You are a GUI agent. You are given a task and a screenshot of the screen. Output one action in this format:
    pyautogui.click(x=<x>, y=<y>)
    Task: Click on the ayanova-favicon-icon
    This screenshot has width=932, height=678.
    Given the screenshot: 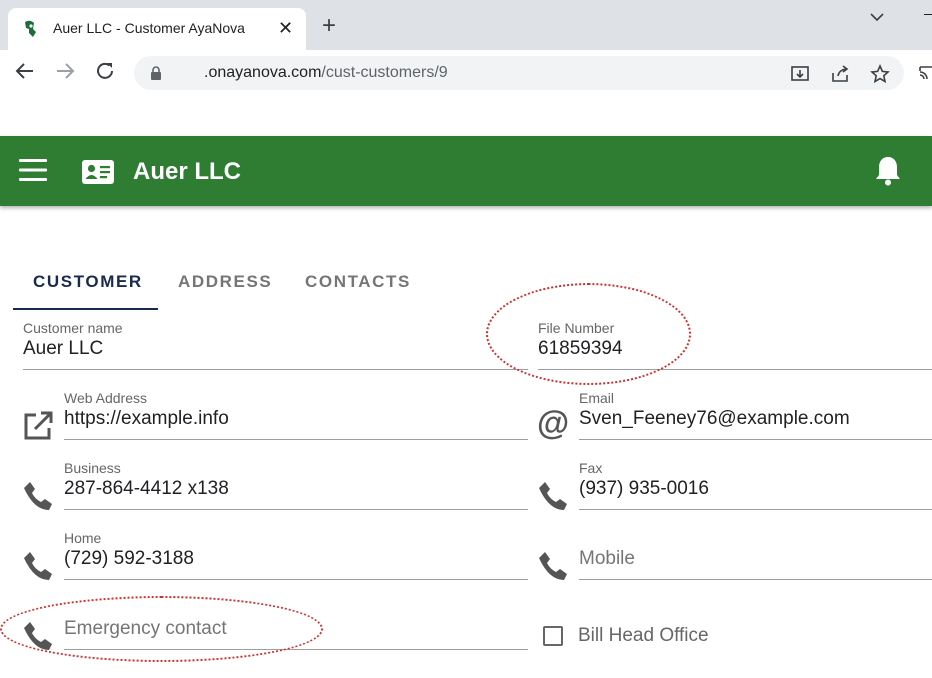 What is the action you would take?
    pyautogui.click(x=30, y=28)
    